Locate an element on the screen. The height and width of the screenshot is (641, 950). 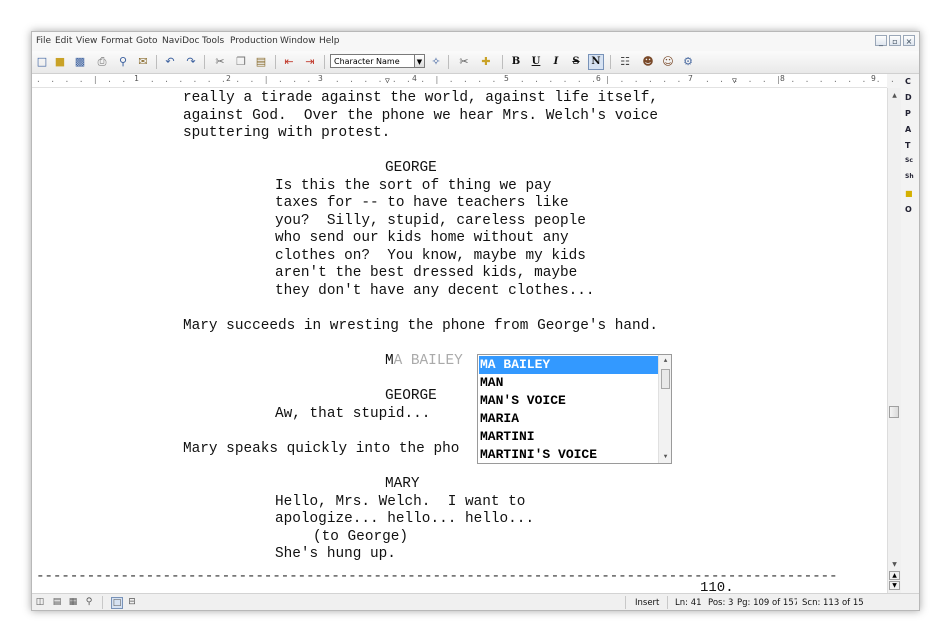
character-name: MARY is located at coordinates (402, 484).